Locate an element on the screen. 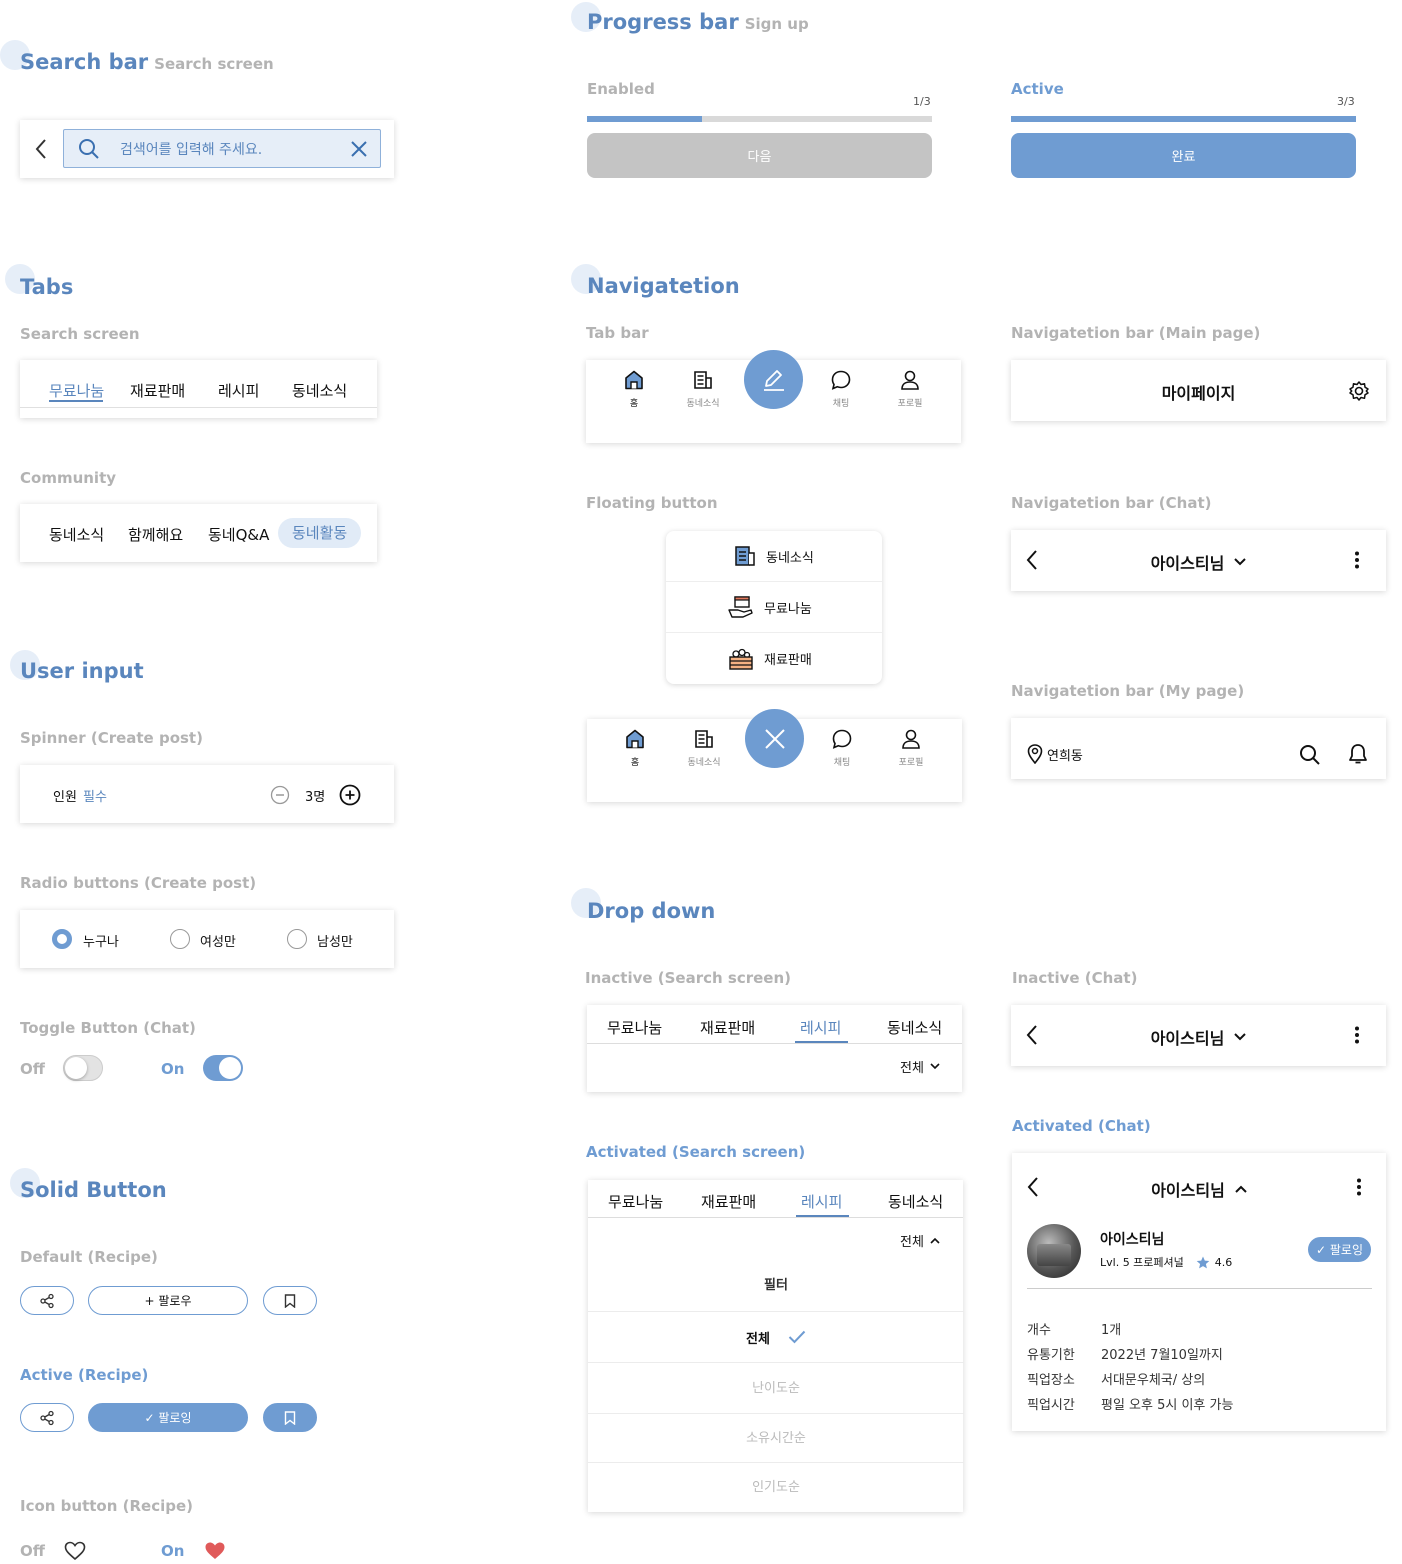  toggle-off is located at coordinates (83, 1068).